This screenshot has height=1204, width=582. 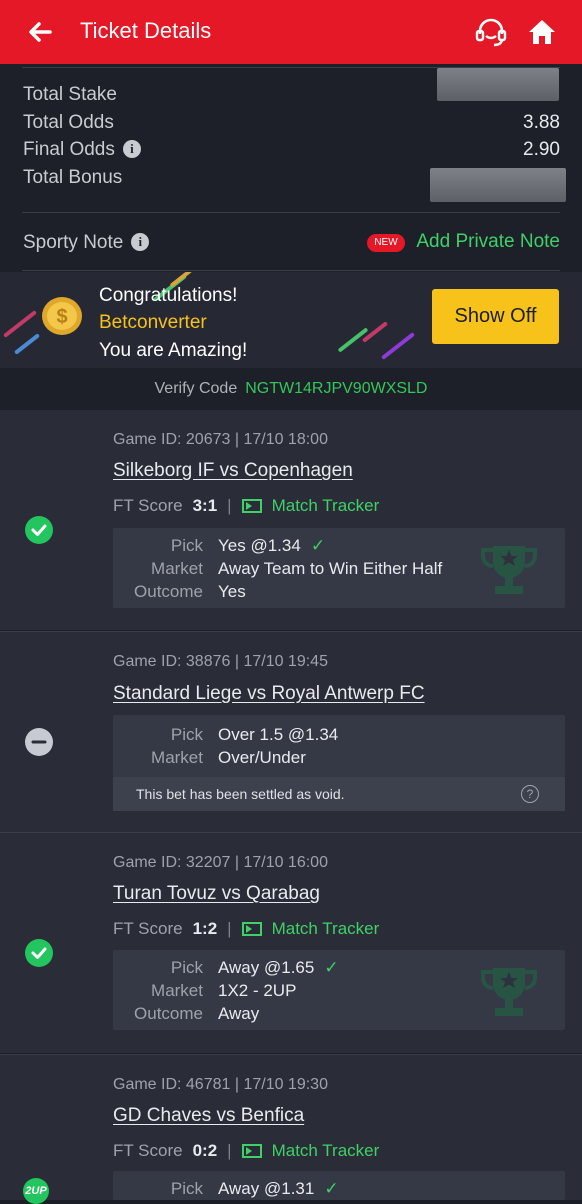 What do you see at coordinates (232, 591) in the screenshot?
I see `outcome-value: Yes` at bounding box center [232, 591].